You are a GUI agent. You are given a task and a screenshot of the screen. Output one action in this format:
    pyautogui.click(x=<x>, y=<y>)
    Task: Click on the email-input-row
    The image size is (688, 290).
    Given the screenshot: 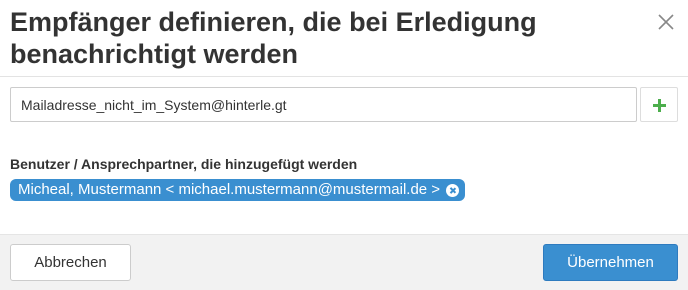 What is the action you would take?
    pyautogui.click(x=344, y=104)
    